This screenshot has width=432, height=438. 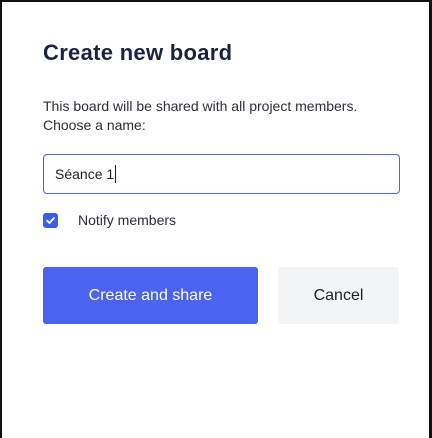 I want to click on cancel-button: Cancel, so click(x=338, y=295).